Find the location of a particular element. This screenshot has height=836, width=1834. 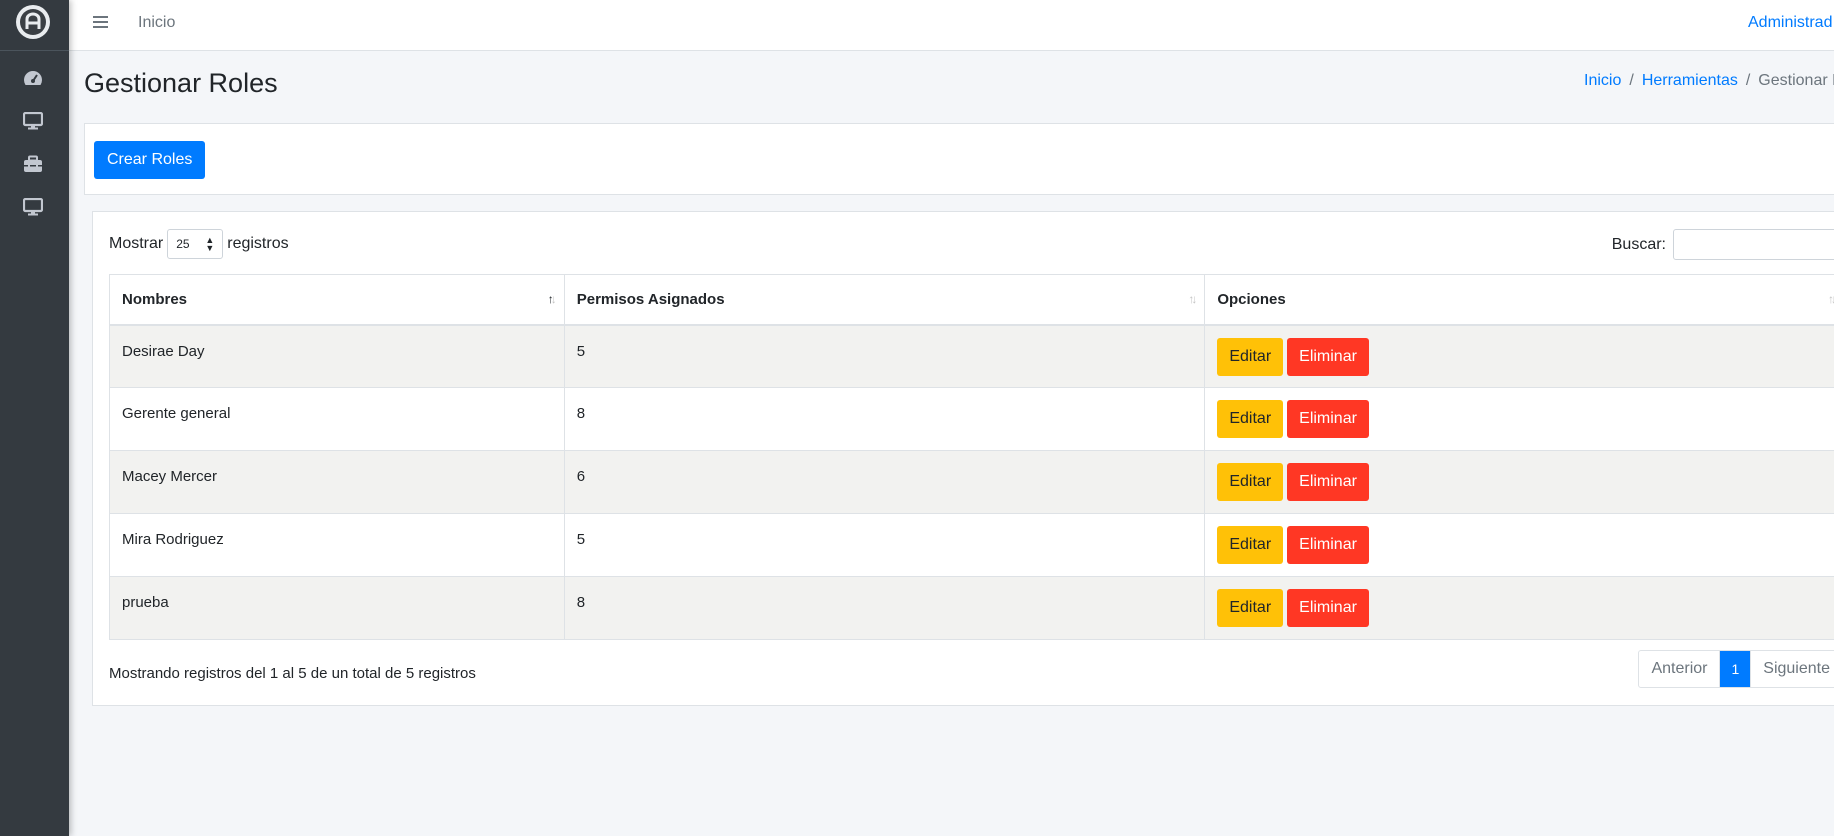

pagination-page-1: 1 is located at coordinates (1735, 669).